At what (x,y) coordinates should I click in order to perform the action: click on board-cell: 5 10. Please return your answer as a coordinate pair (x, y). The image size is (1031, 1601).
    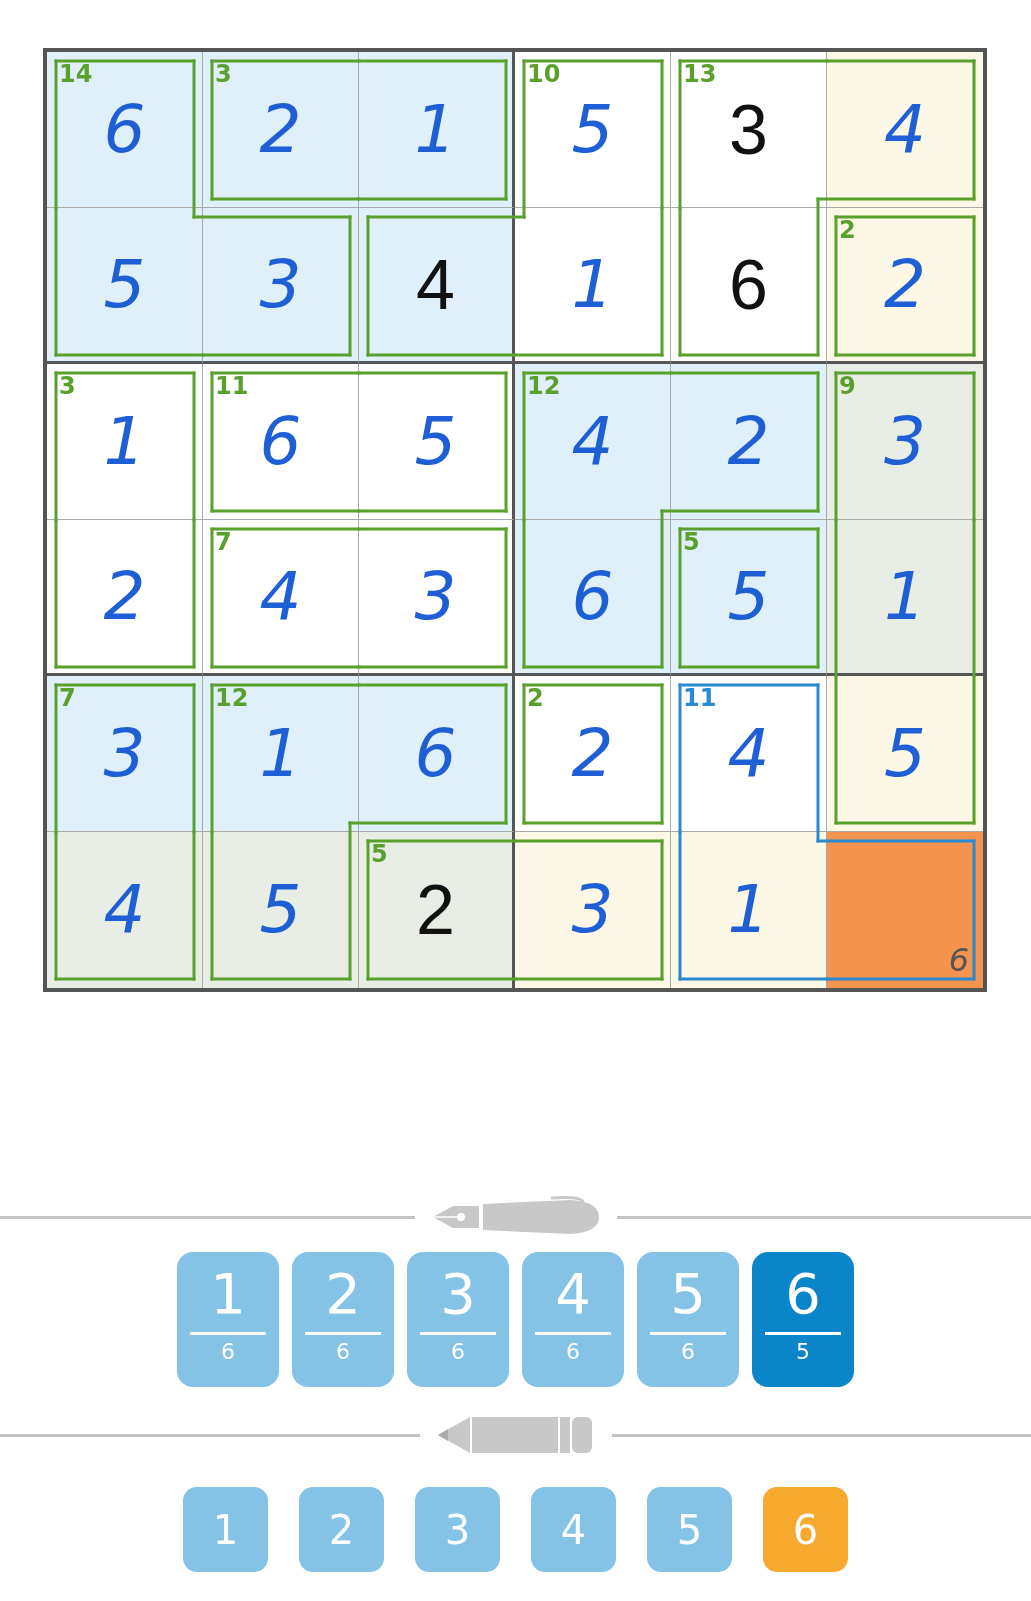
    Looking at the image, I should click on (593, 130).